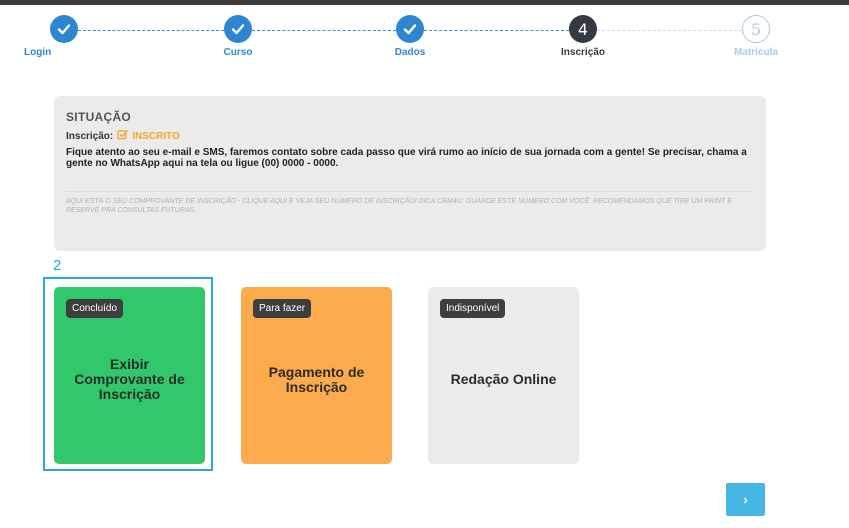 The width and height of the screenshot is (849, 528). I want to click on divider, so click(410, 191).